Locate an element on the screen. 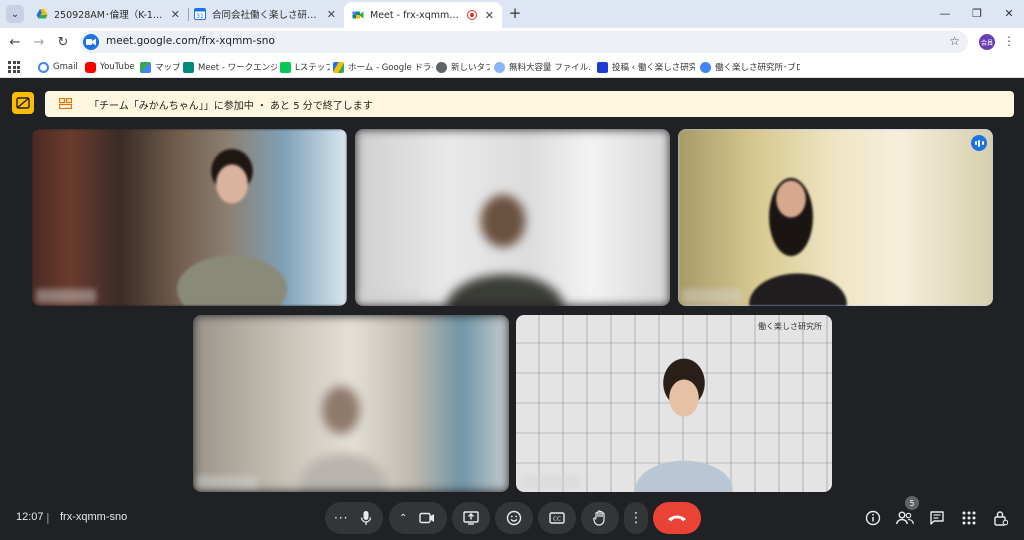  tab-title: 250928AM･倫理（K-1） - Goo is located at coordinates (108, 15).